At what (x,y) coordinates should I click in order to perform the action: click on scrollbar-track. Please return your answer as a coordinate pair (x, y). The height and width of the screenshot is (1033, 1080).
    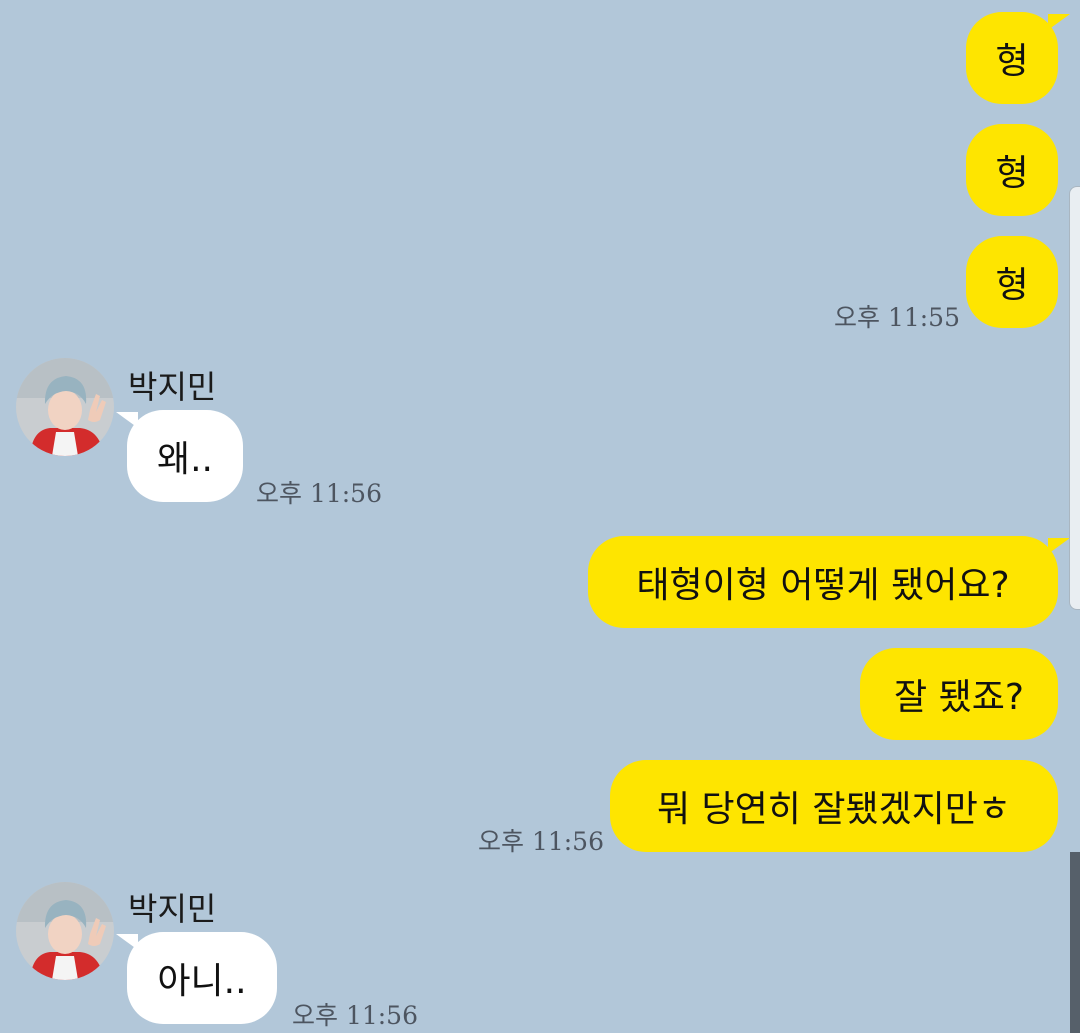
    Looking at the image, I should click on (1074, 398).